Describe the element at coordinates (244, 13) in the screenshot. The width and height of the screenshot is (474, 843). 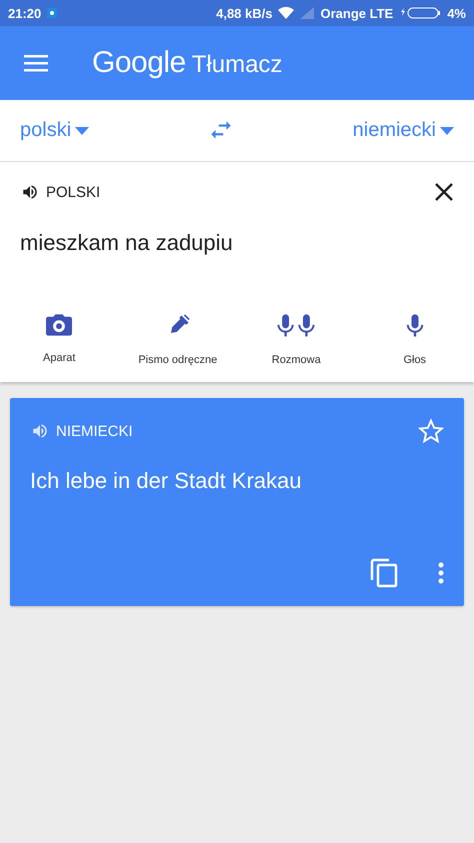
I see `network-speed: 4,88 kB/s` at that location.